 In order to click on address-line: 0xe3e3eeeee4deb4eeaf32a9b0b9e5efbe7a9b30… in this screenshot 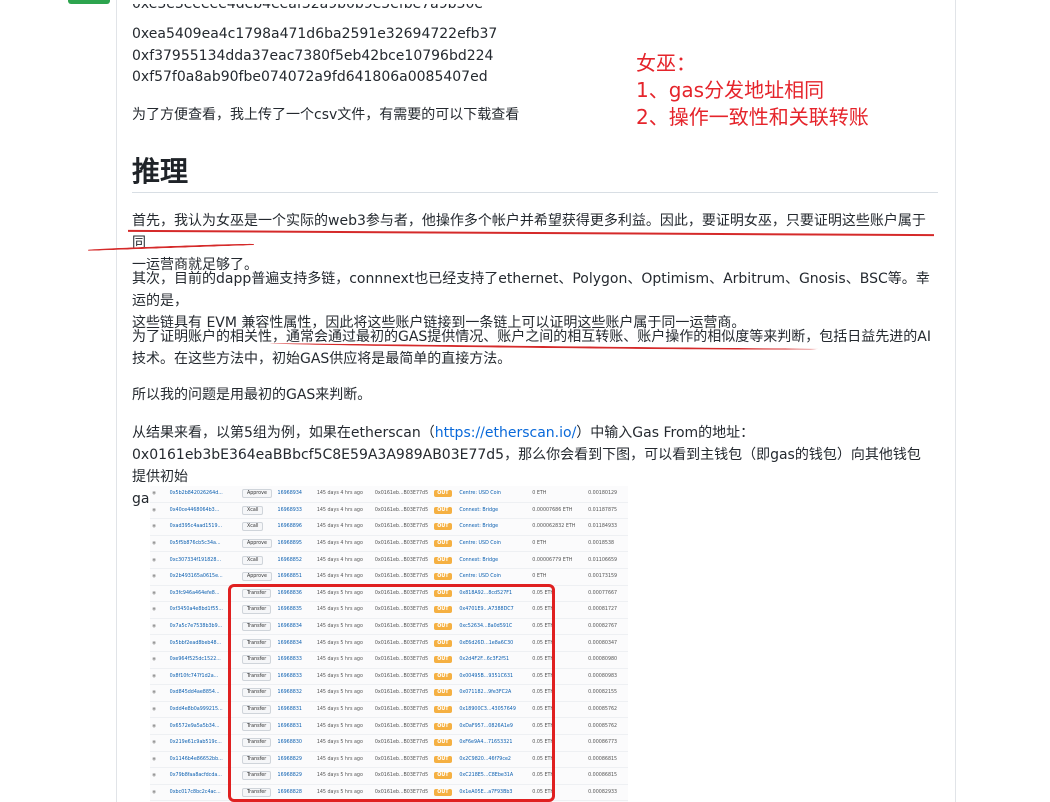, I will do `click(307, 8)`.